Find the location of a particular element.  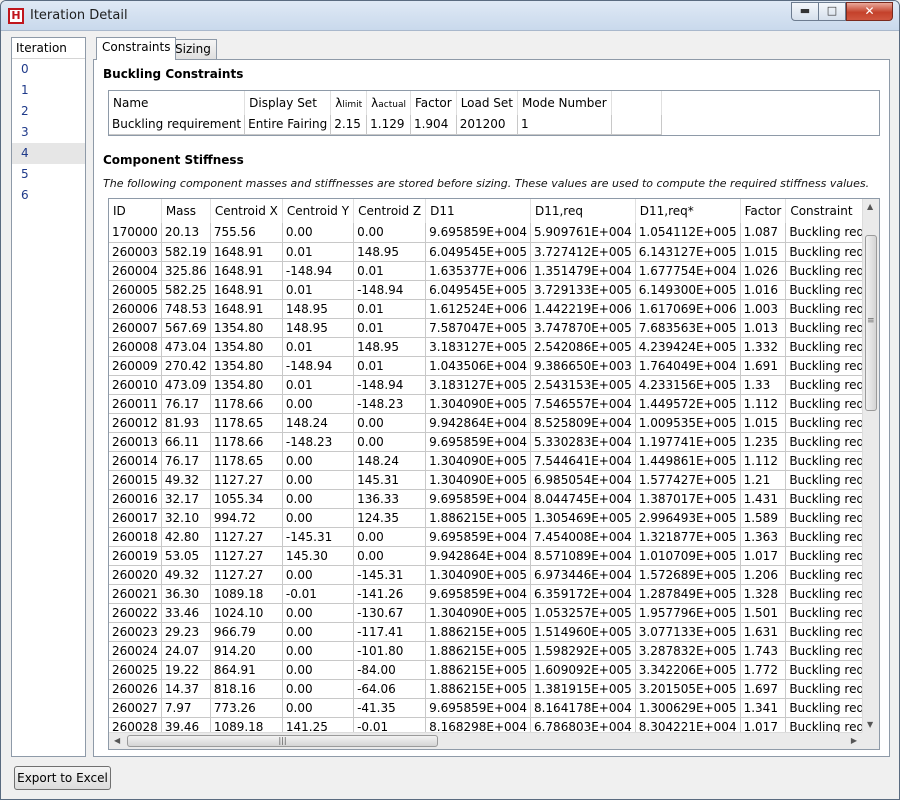

table-cell: 1.387017E+005 is located at coordinates (688, 499).